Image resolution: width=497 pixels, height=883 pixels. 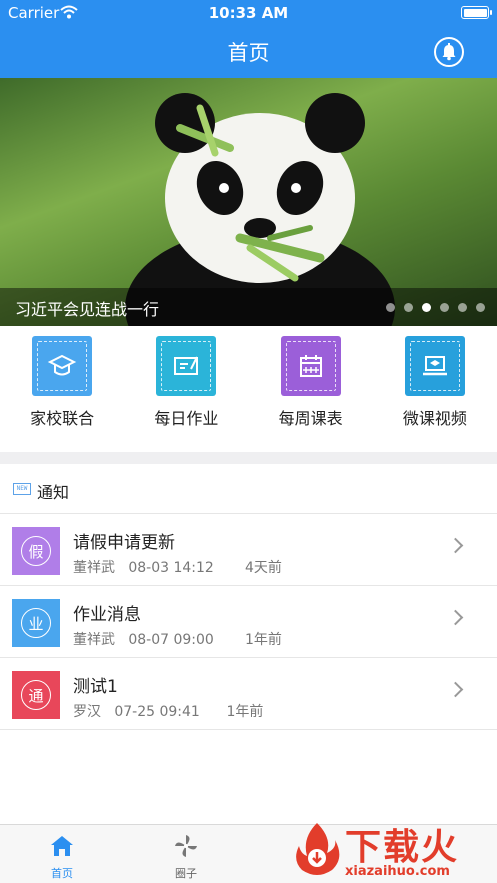 I want to click on shortcut-micro-video: 微课视频, so click(x=435, y=389).